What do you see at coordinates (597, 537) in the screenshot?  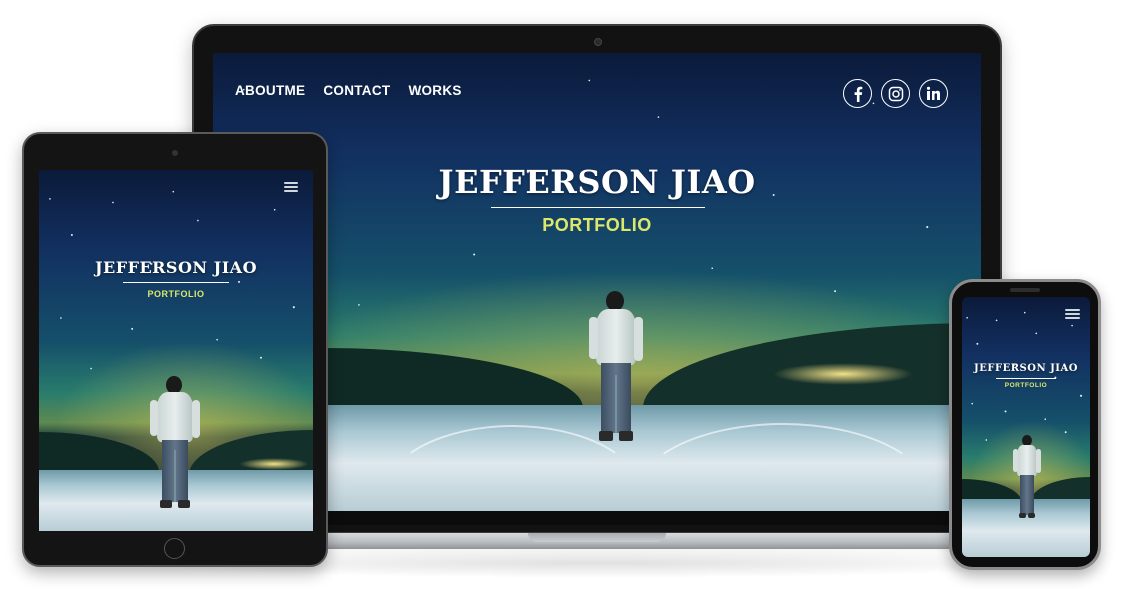 I see `laptop-opening-notch` at bounding box center [597, 537].